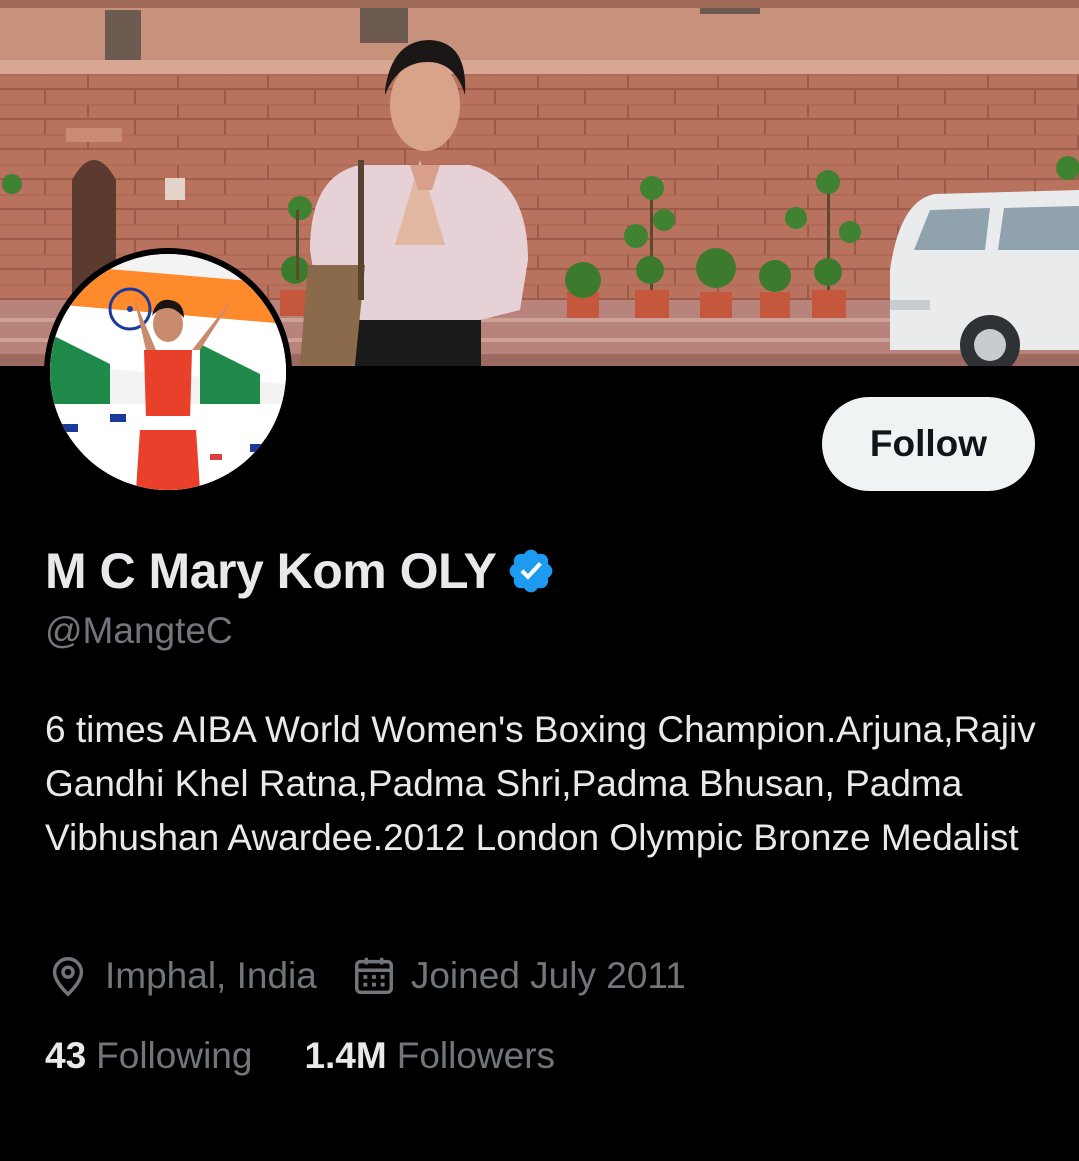 The height and width of the screenshot is (1161, 1079). What do you see at coordinates (374, 976) in the screenshot?
I see `calendar-icon` at bounding box center [374, 976].